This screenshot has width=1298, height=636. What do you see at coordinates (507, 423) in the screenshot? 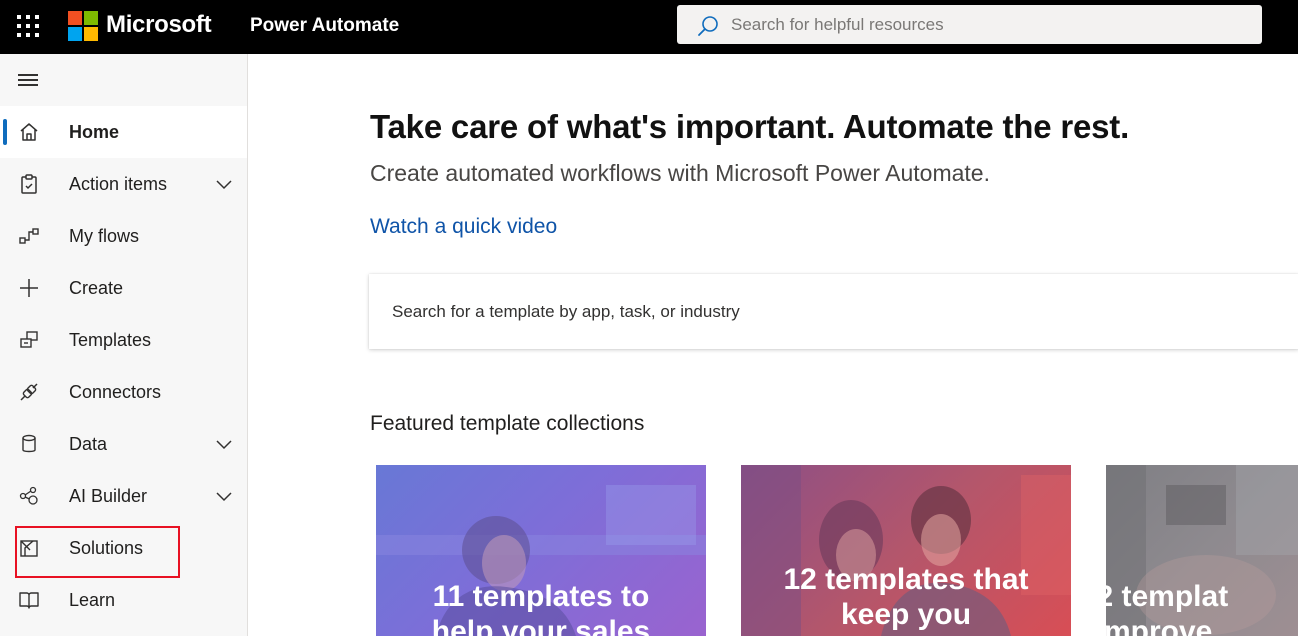
I see `featured-collections-heading: Featured template collections` at bounding box center [507, 423].